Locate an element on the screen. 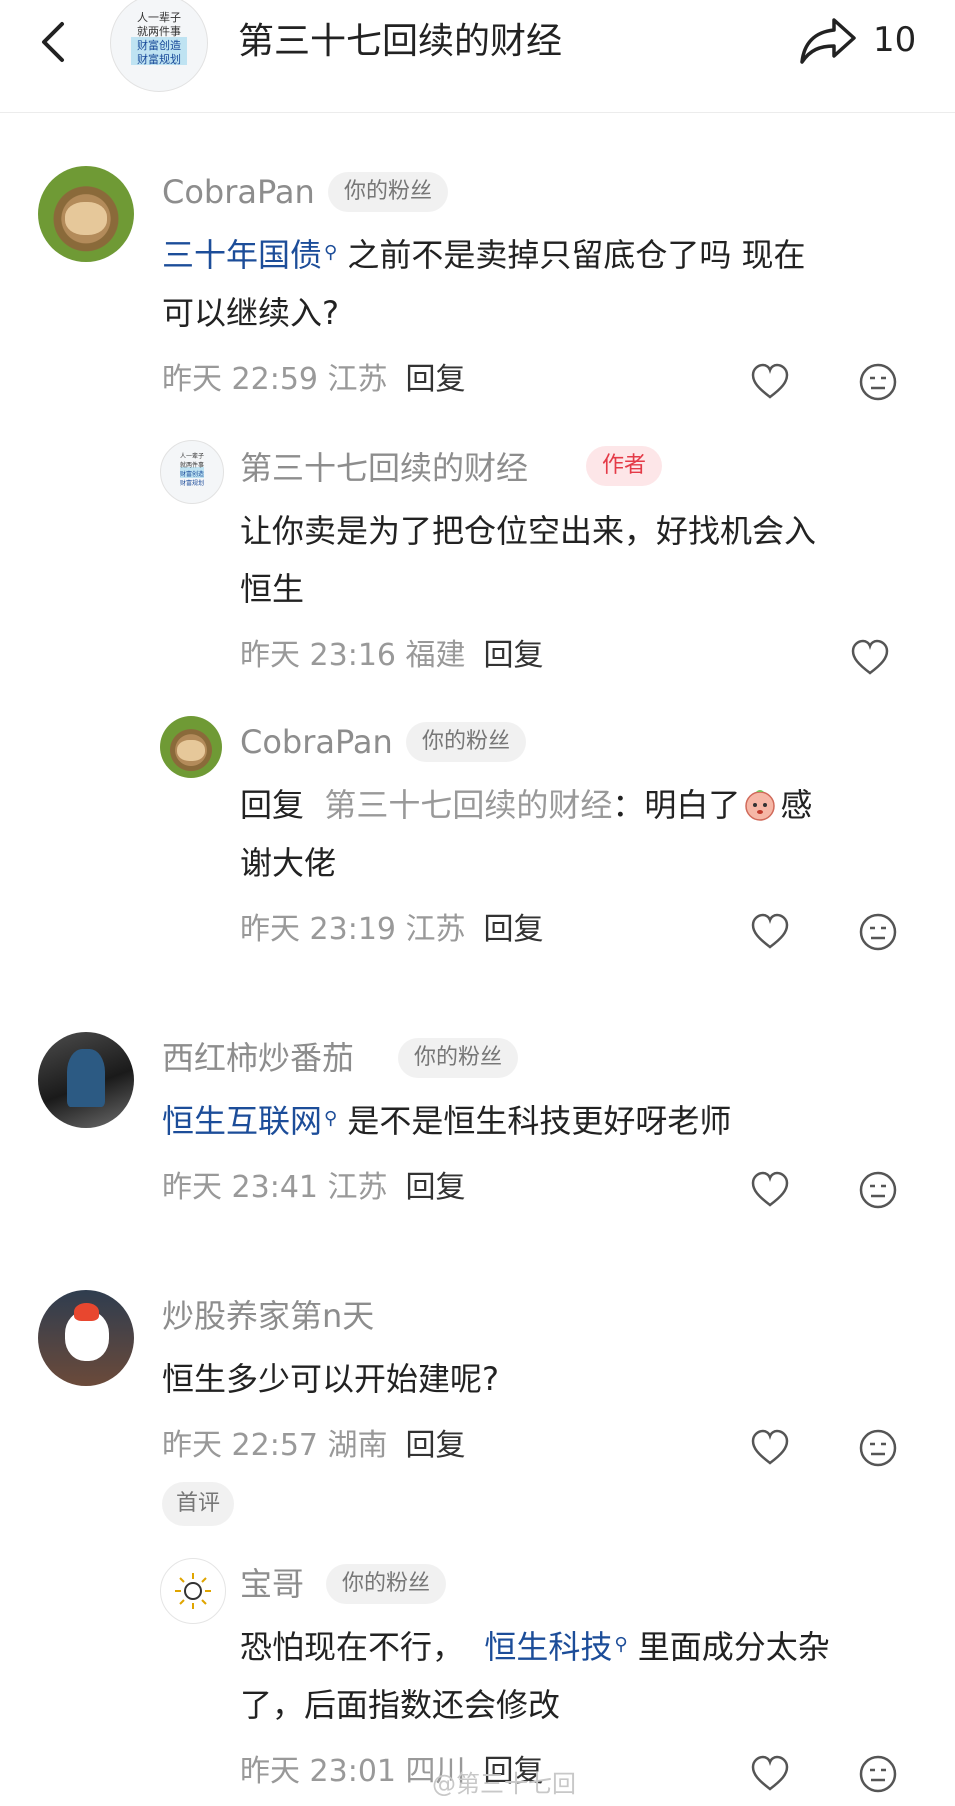  comment-meta: 昨天 23:41 江苏 回复 is located at coordinates (314, 1188).